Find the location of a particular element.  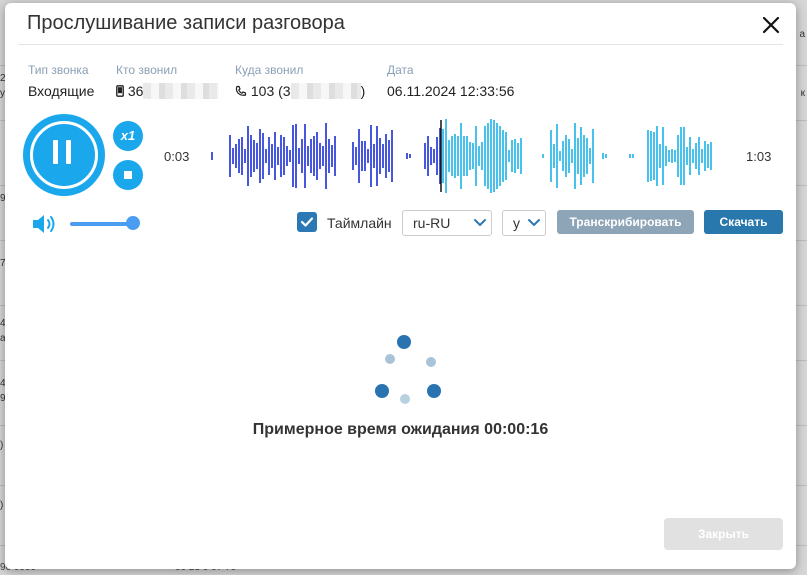

dialog-title: Прослушивание записи разговора is located at coordinates (186, 23).